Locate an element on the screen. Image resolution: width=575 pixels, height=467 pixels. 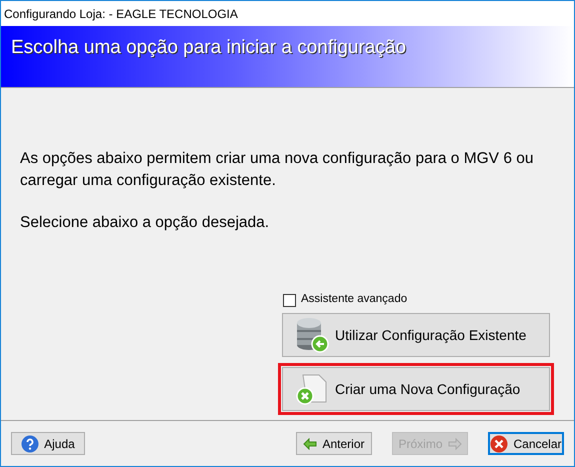
new-document-icon is located at coordinates (312, 389).